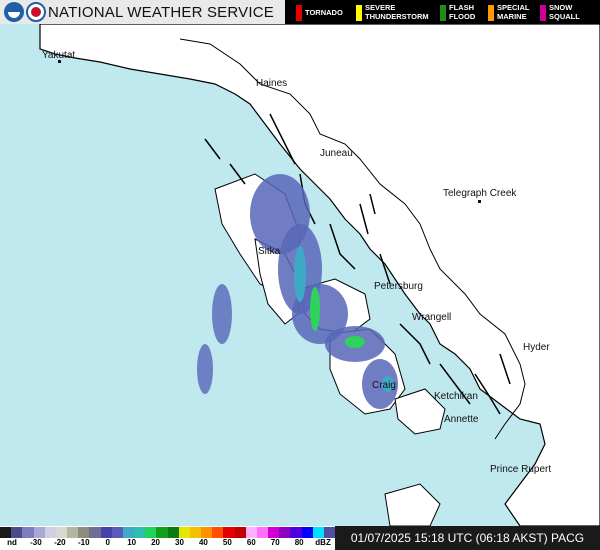 This screenshot has width=600, height=550. What do you see at coordinates (36, 12) in the screenshot?
I see `nws-logo-icon` at bounding box center [36, 12].